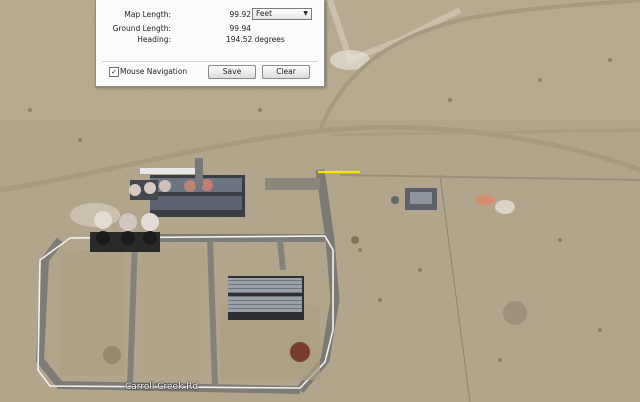 The width and height of the screenshot is (640, 402). What do you see at coordinates (141, 28) in the screenshot?
I see `ground-length-label: Ground Length:` at bounding box center [141, 28].